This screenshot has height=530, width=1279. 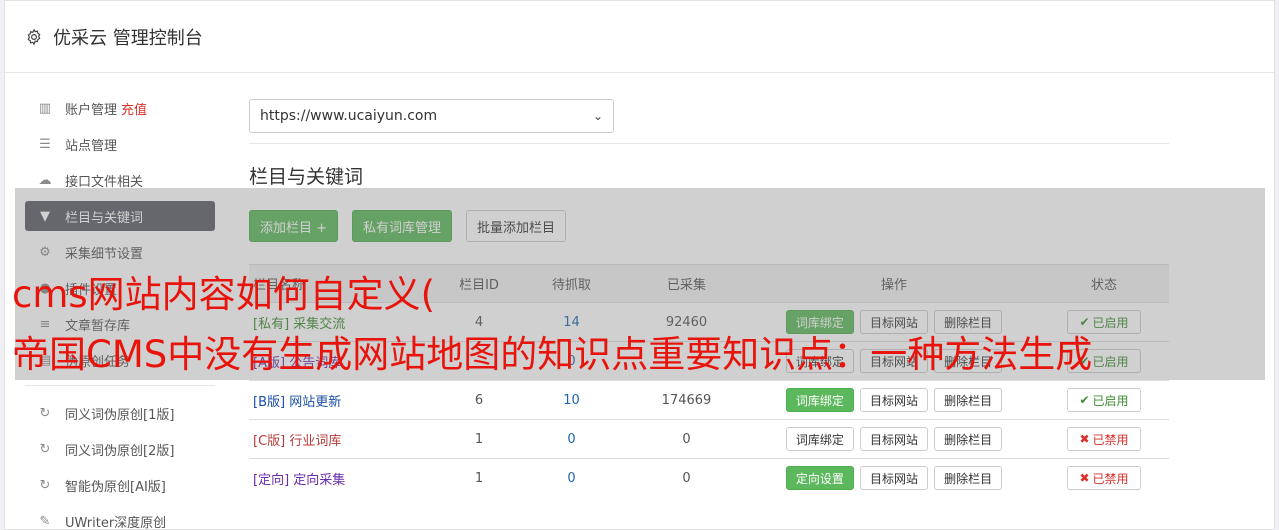 I want to click on site-select-value: https://www.ucaiyun.com, so click(x=349, y=116).